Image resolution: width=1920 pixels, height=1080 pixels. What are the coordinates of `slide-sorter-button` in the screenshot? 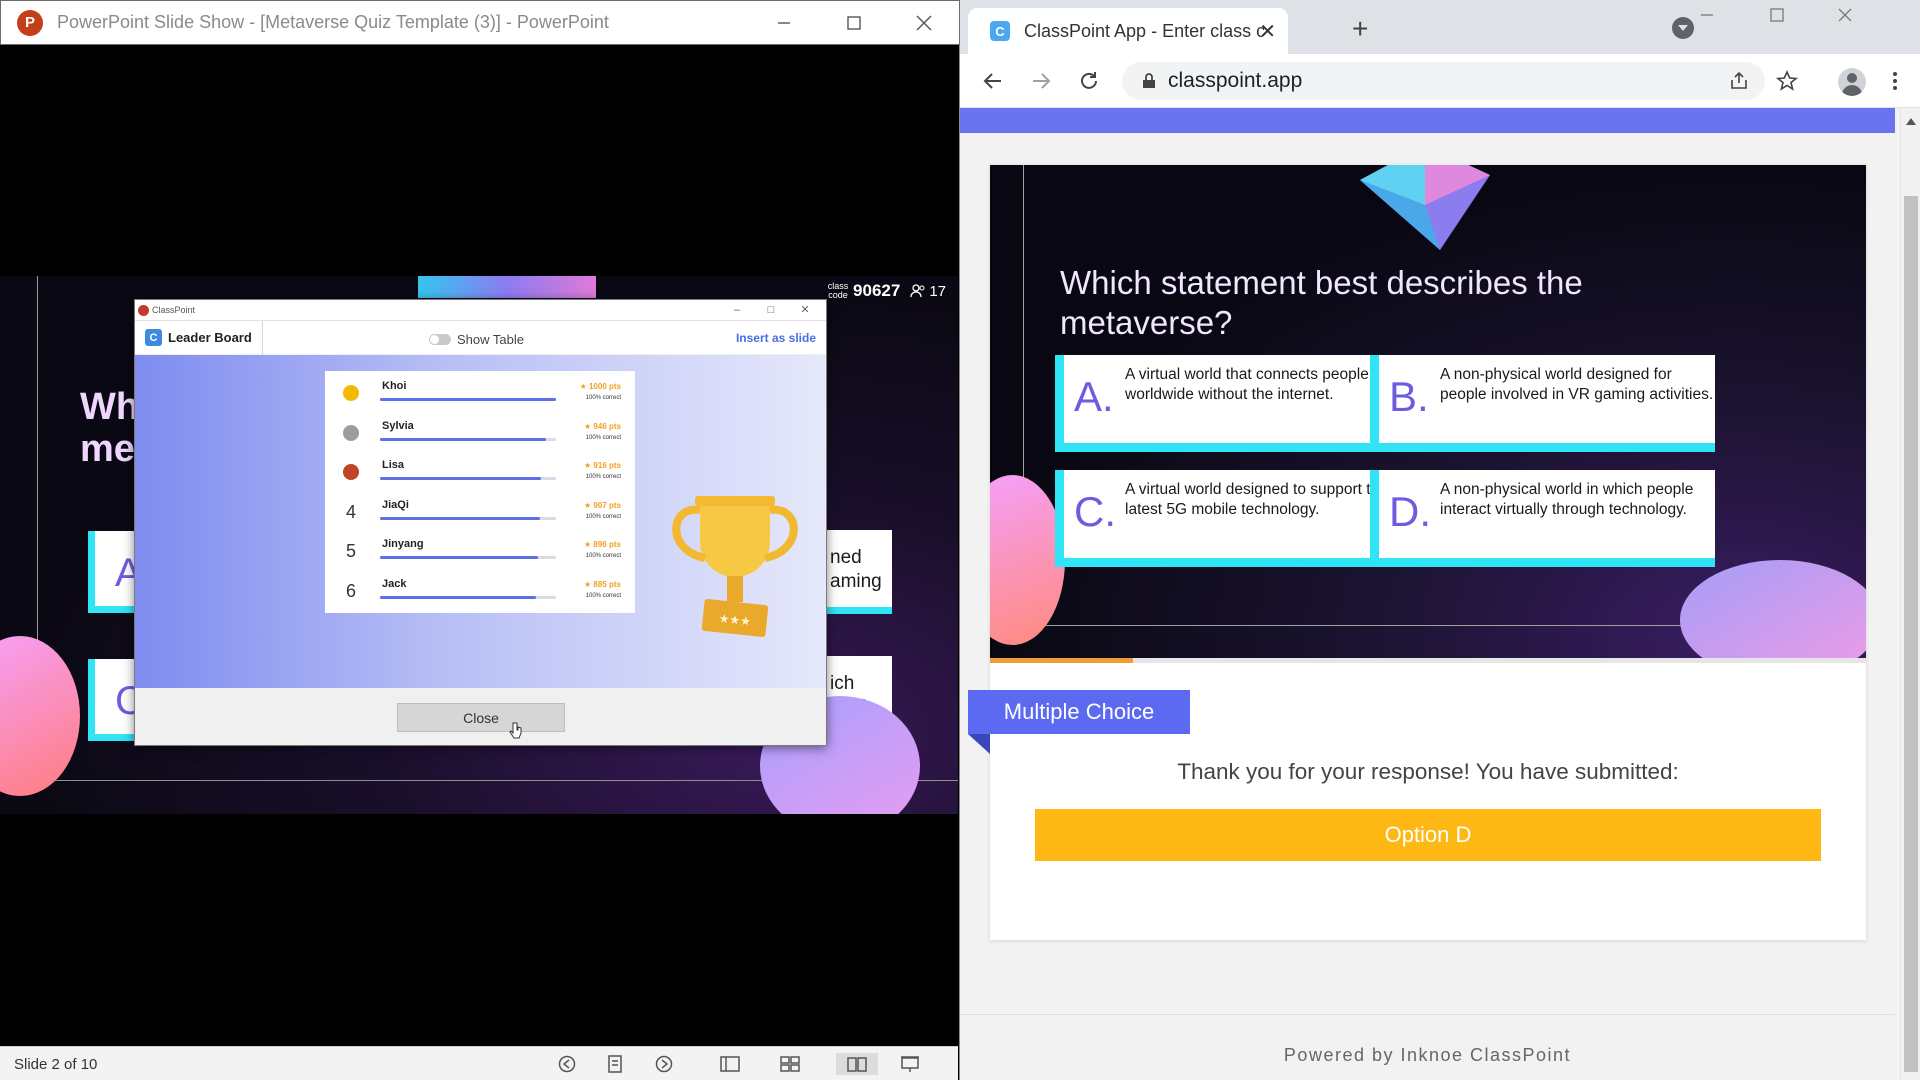 It's located at (790, 1064).